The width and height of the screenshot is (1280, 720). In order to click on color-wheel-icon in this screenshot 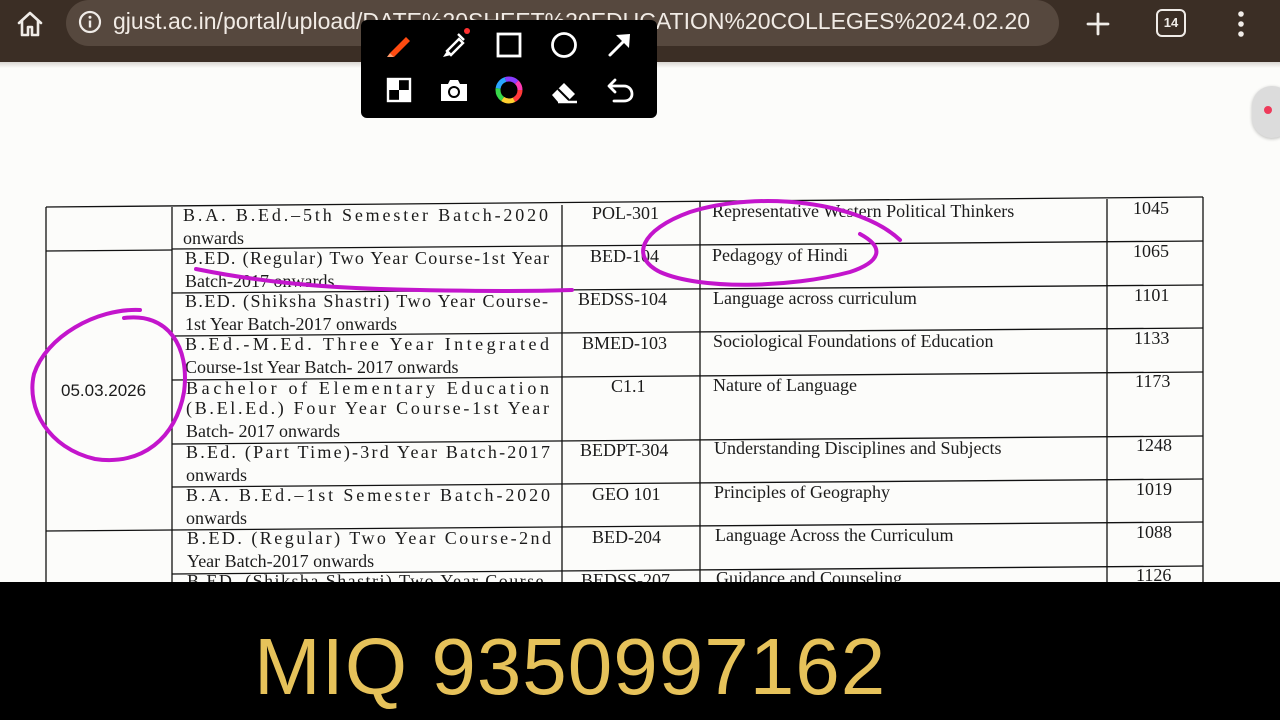, I will do `click(509, 90)`.